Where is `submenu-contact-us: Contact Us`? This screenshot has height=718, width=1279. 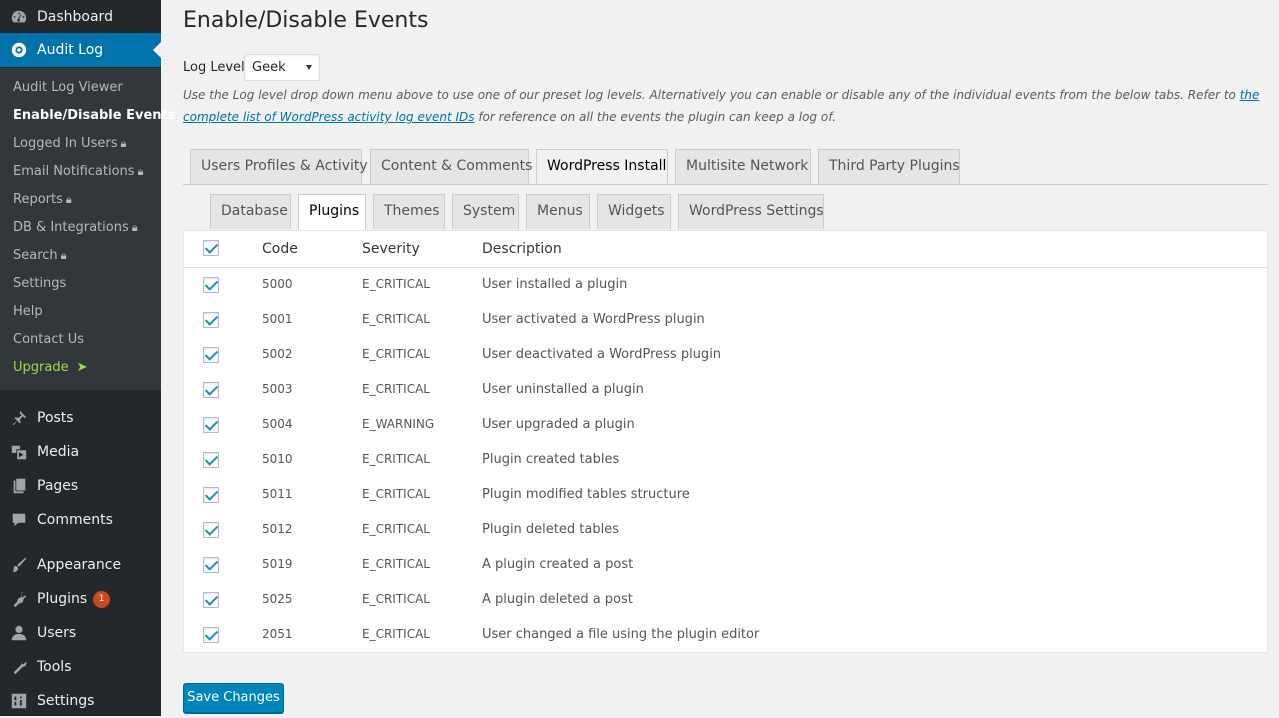
submenu-contact-us: Contact Us is located at coordinates (48, 340).